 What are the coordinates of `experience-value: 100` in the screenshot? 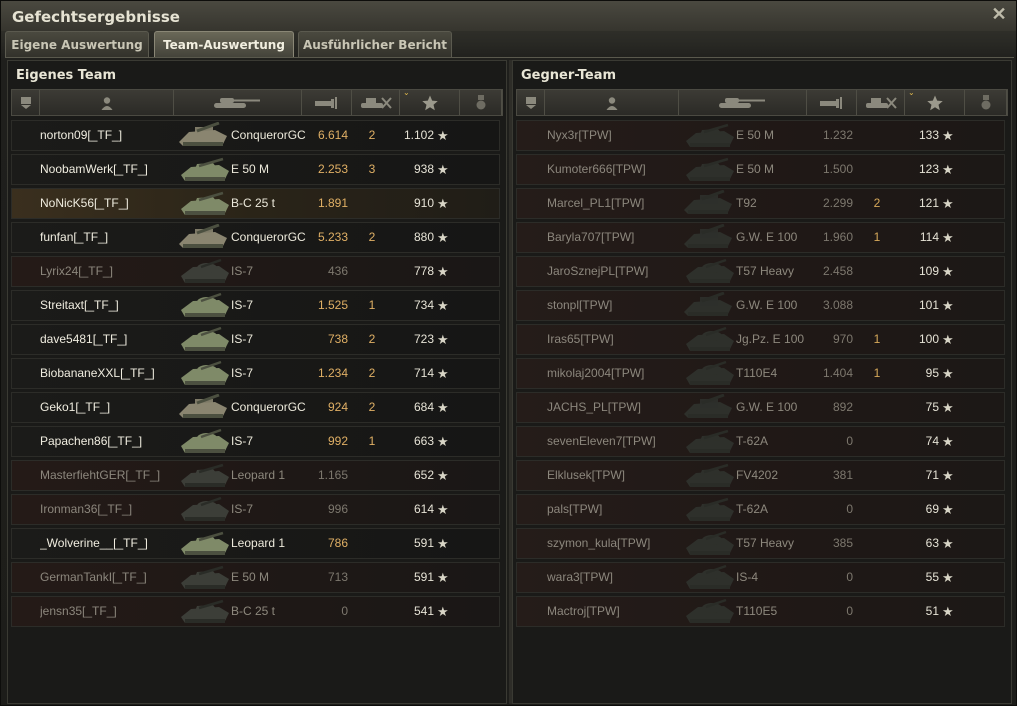 It's located at (928, 339).